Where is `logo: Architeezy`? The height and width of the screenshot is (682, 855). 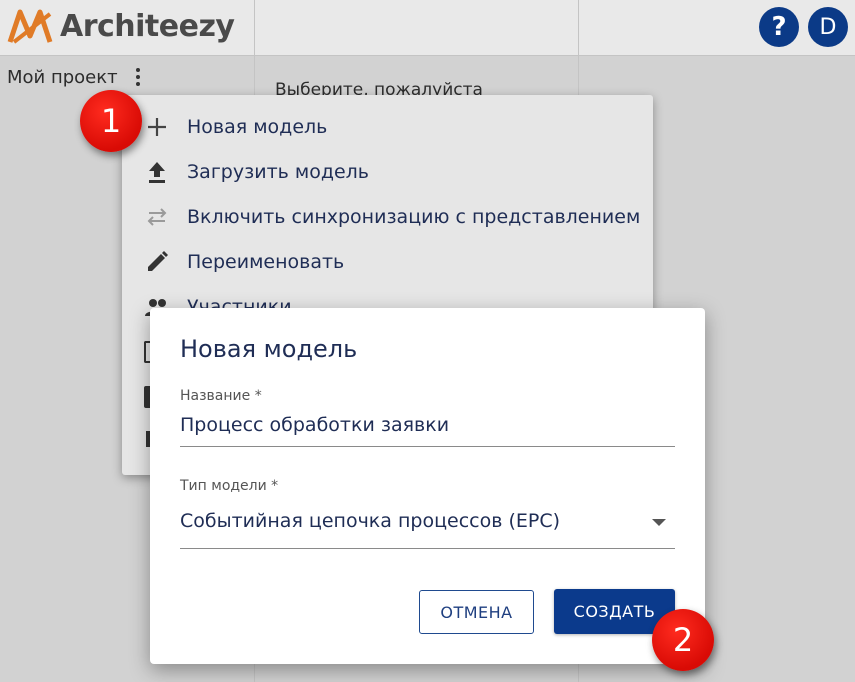 logo: Architeezy is located at coordinates (130, 26).